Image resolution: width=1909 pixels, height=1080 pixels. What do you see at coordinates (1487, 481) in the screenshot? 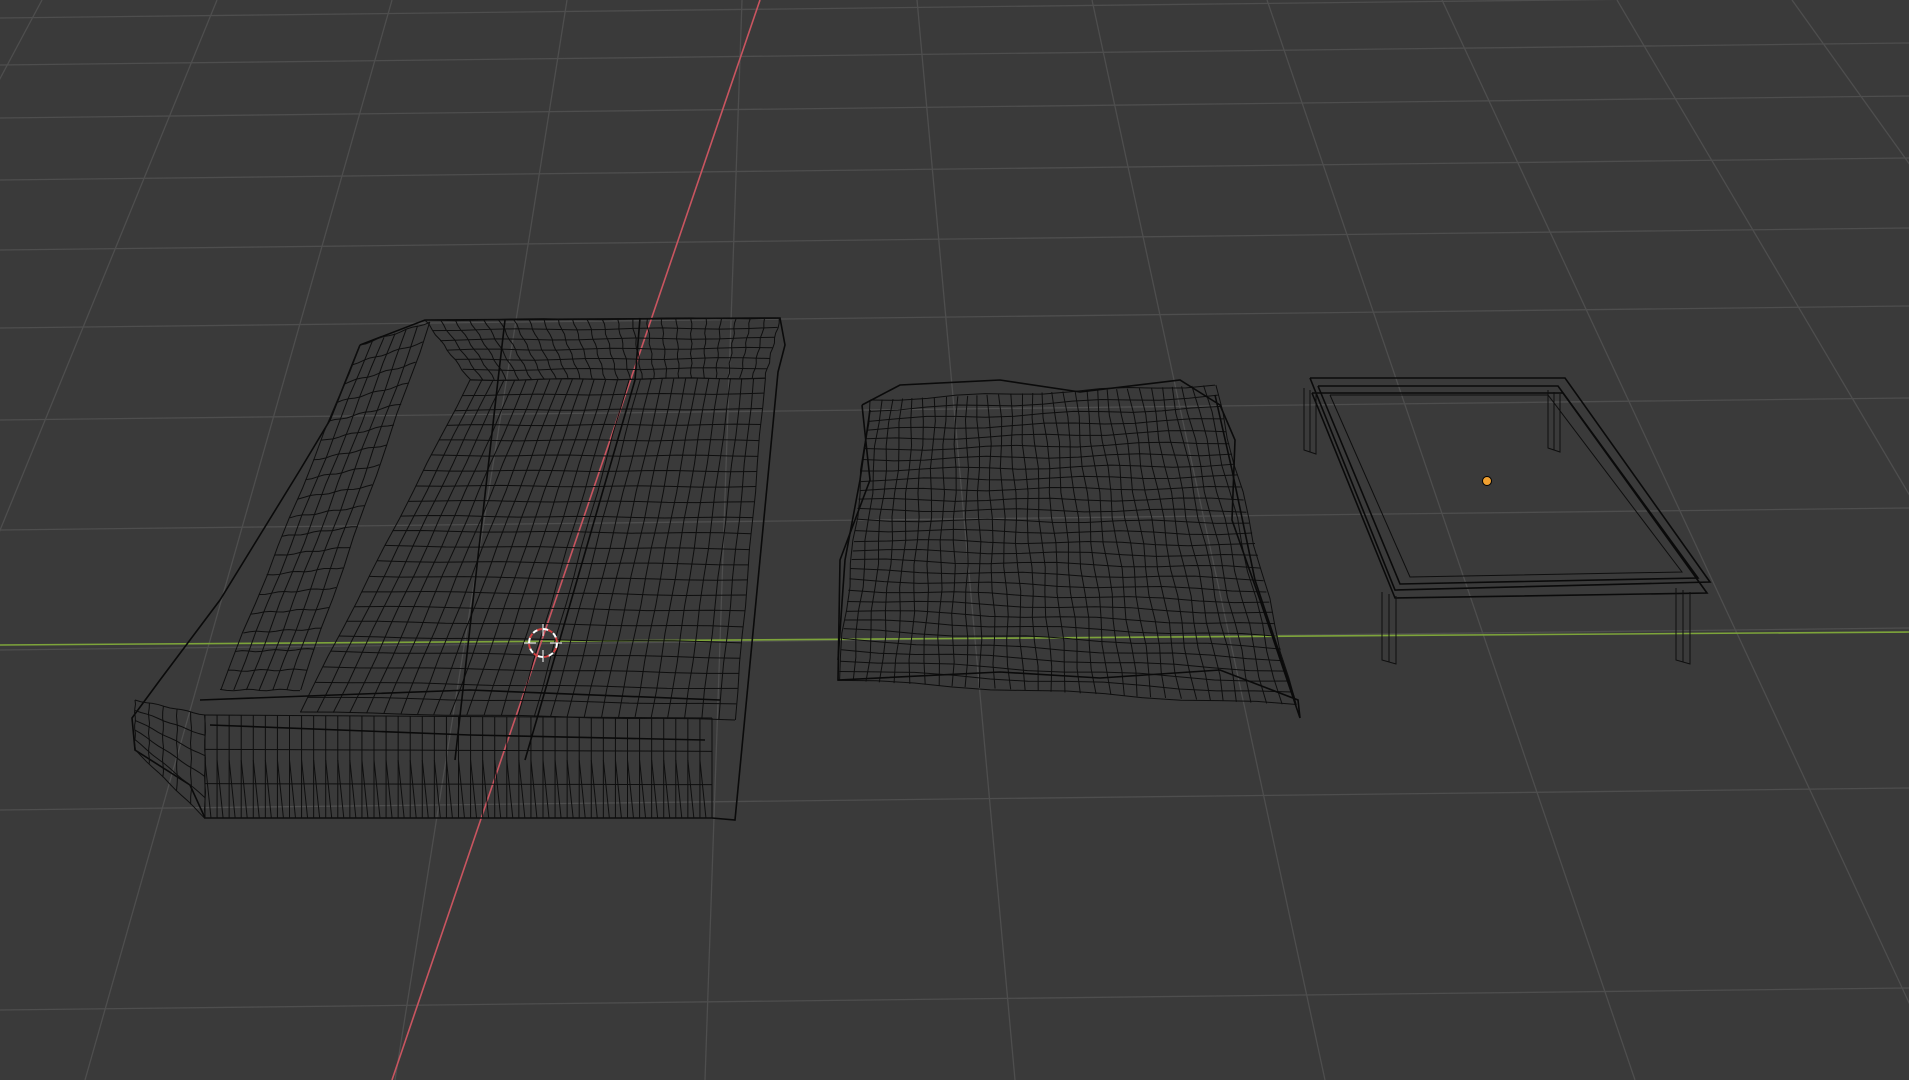
I see `object-origin-dot` at bounding box center [1487, 481].